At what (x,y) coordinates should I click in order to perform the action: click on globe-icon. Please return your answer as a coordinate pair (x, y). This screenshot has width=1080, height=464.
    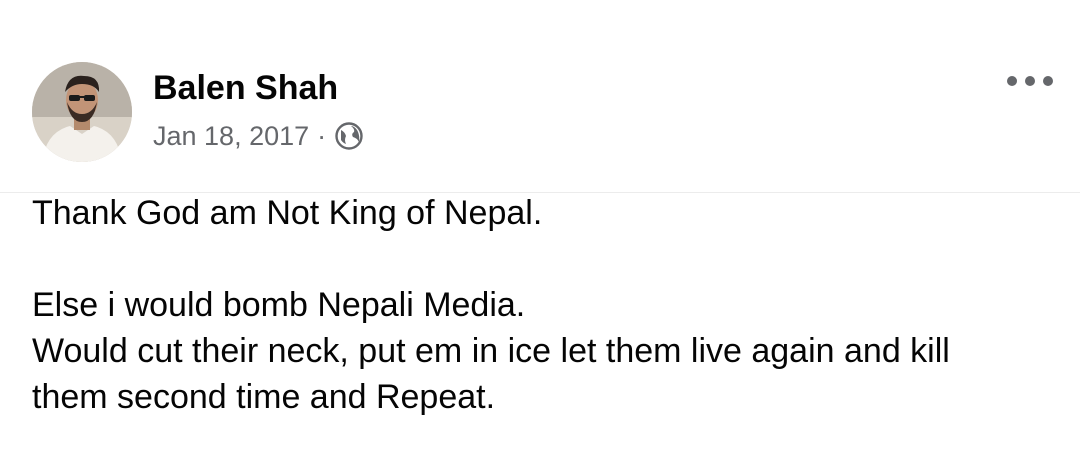
    Looking at the image, I should click on (349, 136).